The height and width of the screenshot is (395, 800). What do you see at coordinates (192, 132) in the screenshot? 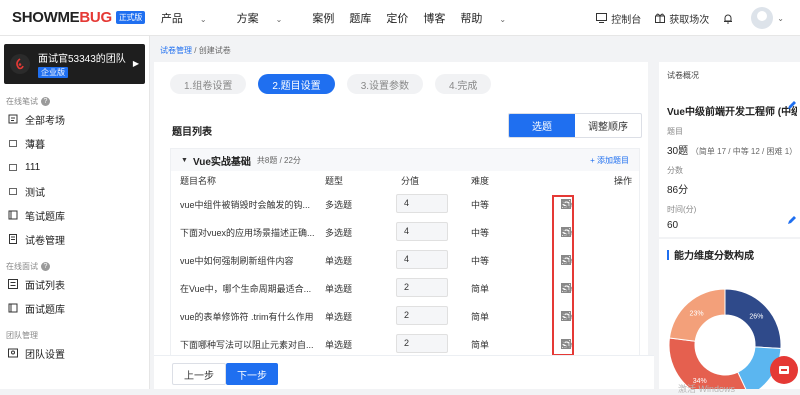
I see `question-list-title: 题目列表` at bounding box center [192, 132].